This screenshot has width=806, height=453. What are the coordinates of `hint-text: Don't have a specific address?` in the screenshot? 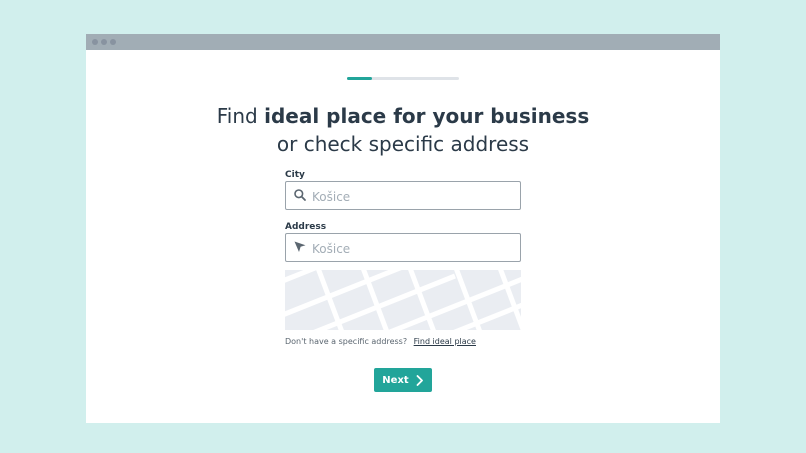 It's located at (346, 341).